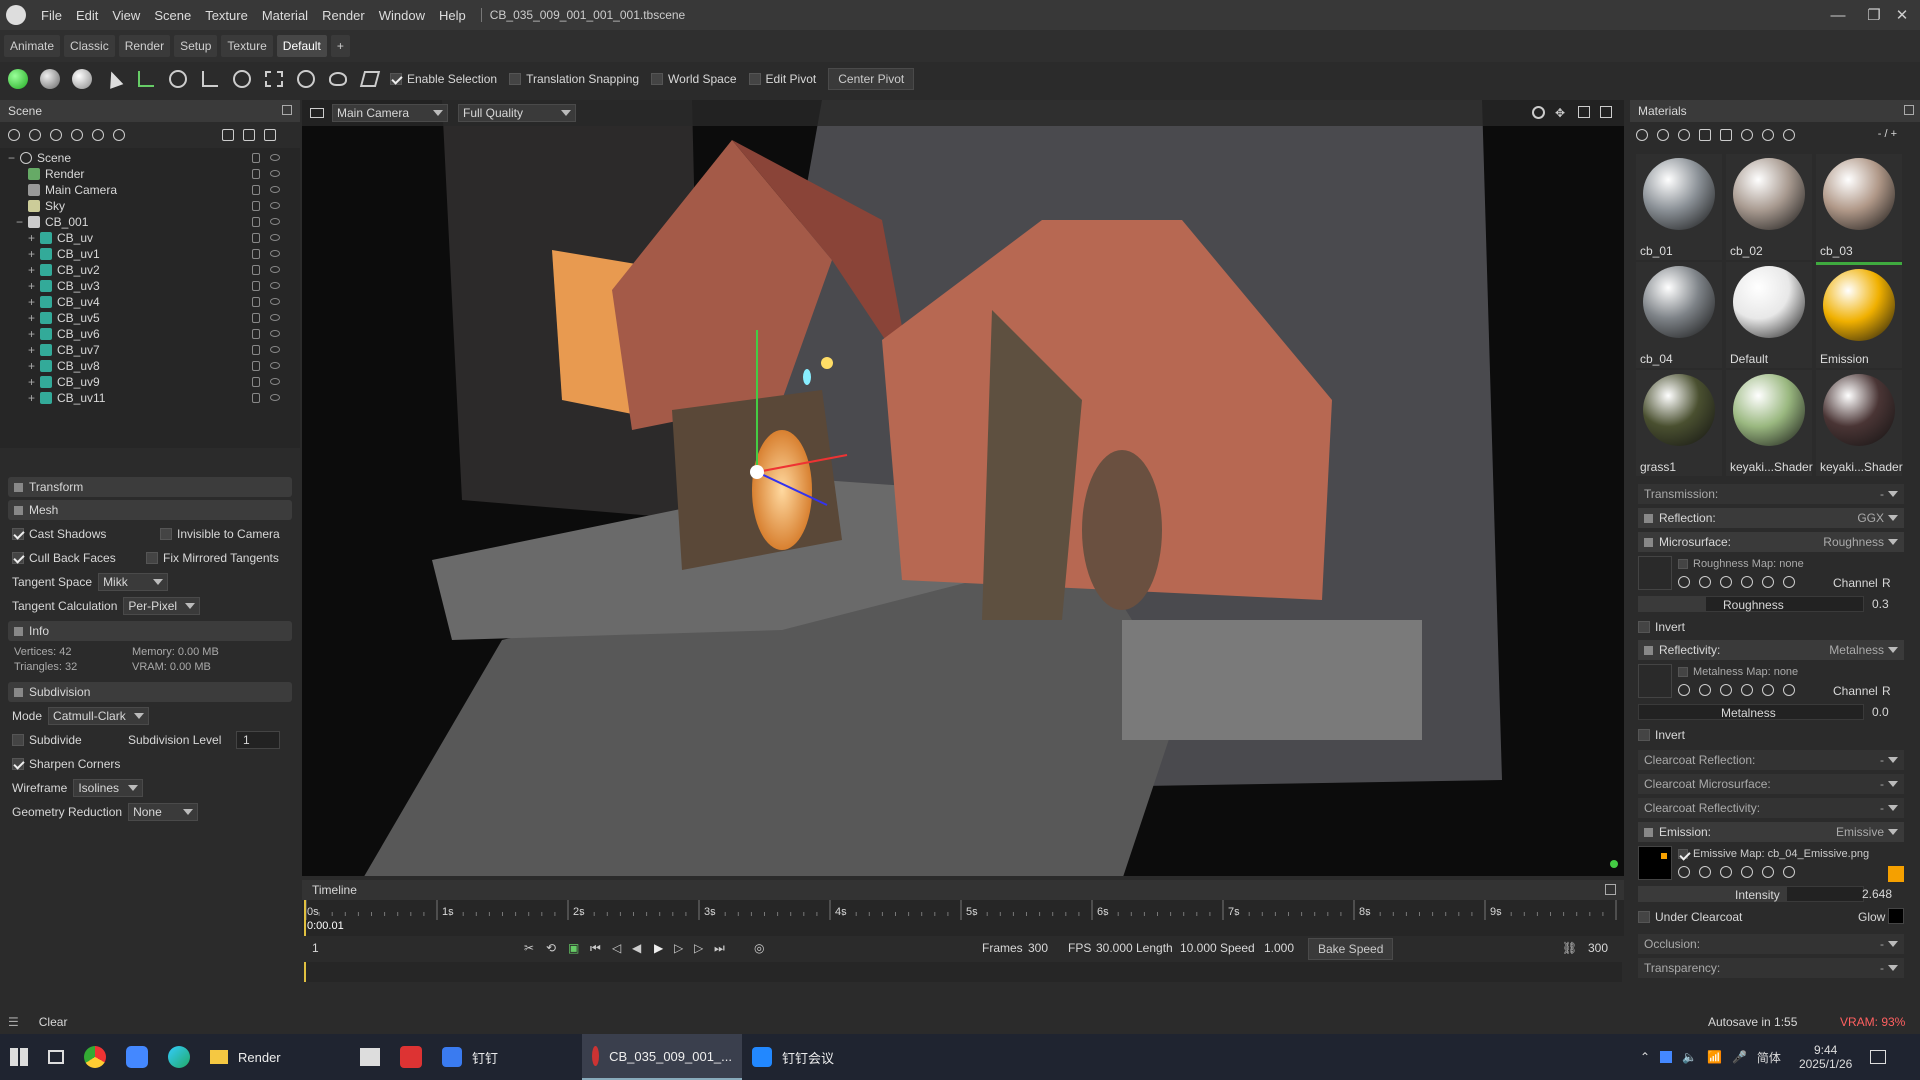  I want to click on play-reverse-icon: ◀, so click(636, 948).